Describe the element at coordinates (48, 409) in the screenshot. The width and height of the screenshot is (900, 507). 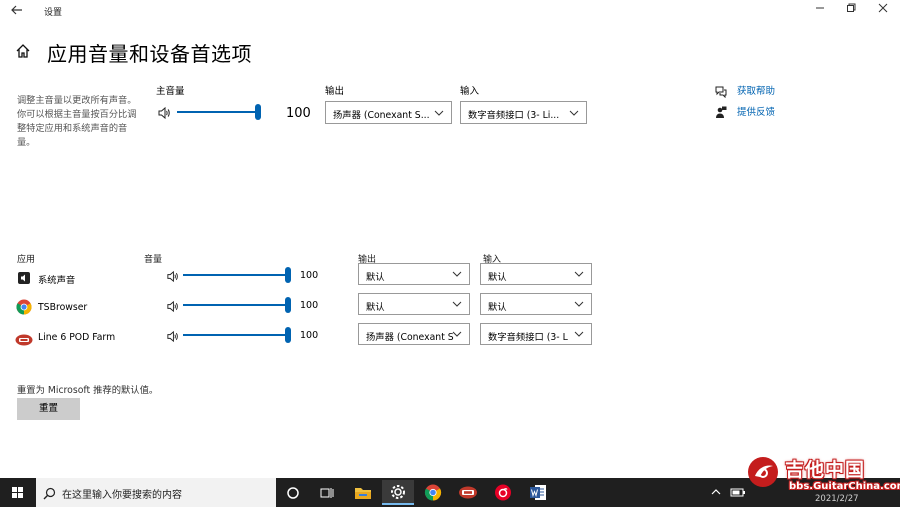
I see `reset-button: 重置` at that location.